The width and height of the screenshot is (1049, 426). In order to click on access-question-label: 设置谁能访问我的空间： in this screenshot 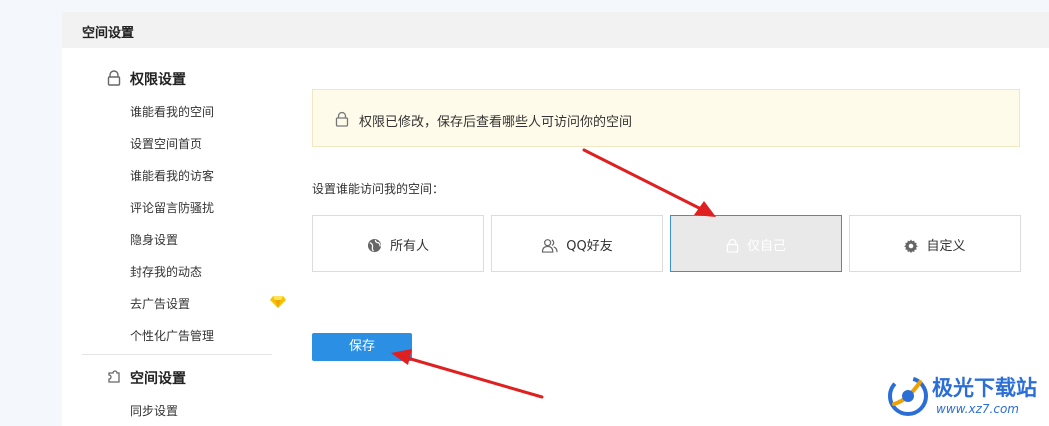, I will do `click(378, 189)`.